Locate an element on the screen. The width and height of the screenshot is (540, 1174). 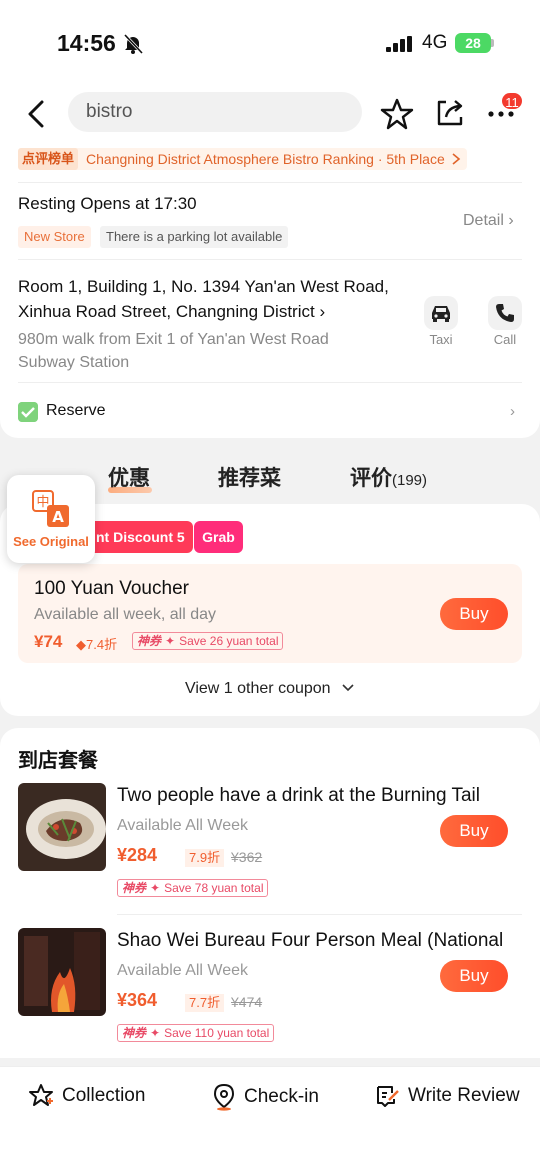
tab-reviews-label: 评价 is located at coordinates (371, 478).